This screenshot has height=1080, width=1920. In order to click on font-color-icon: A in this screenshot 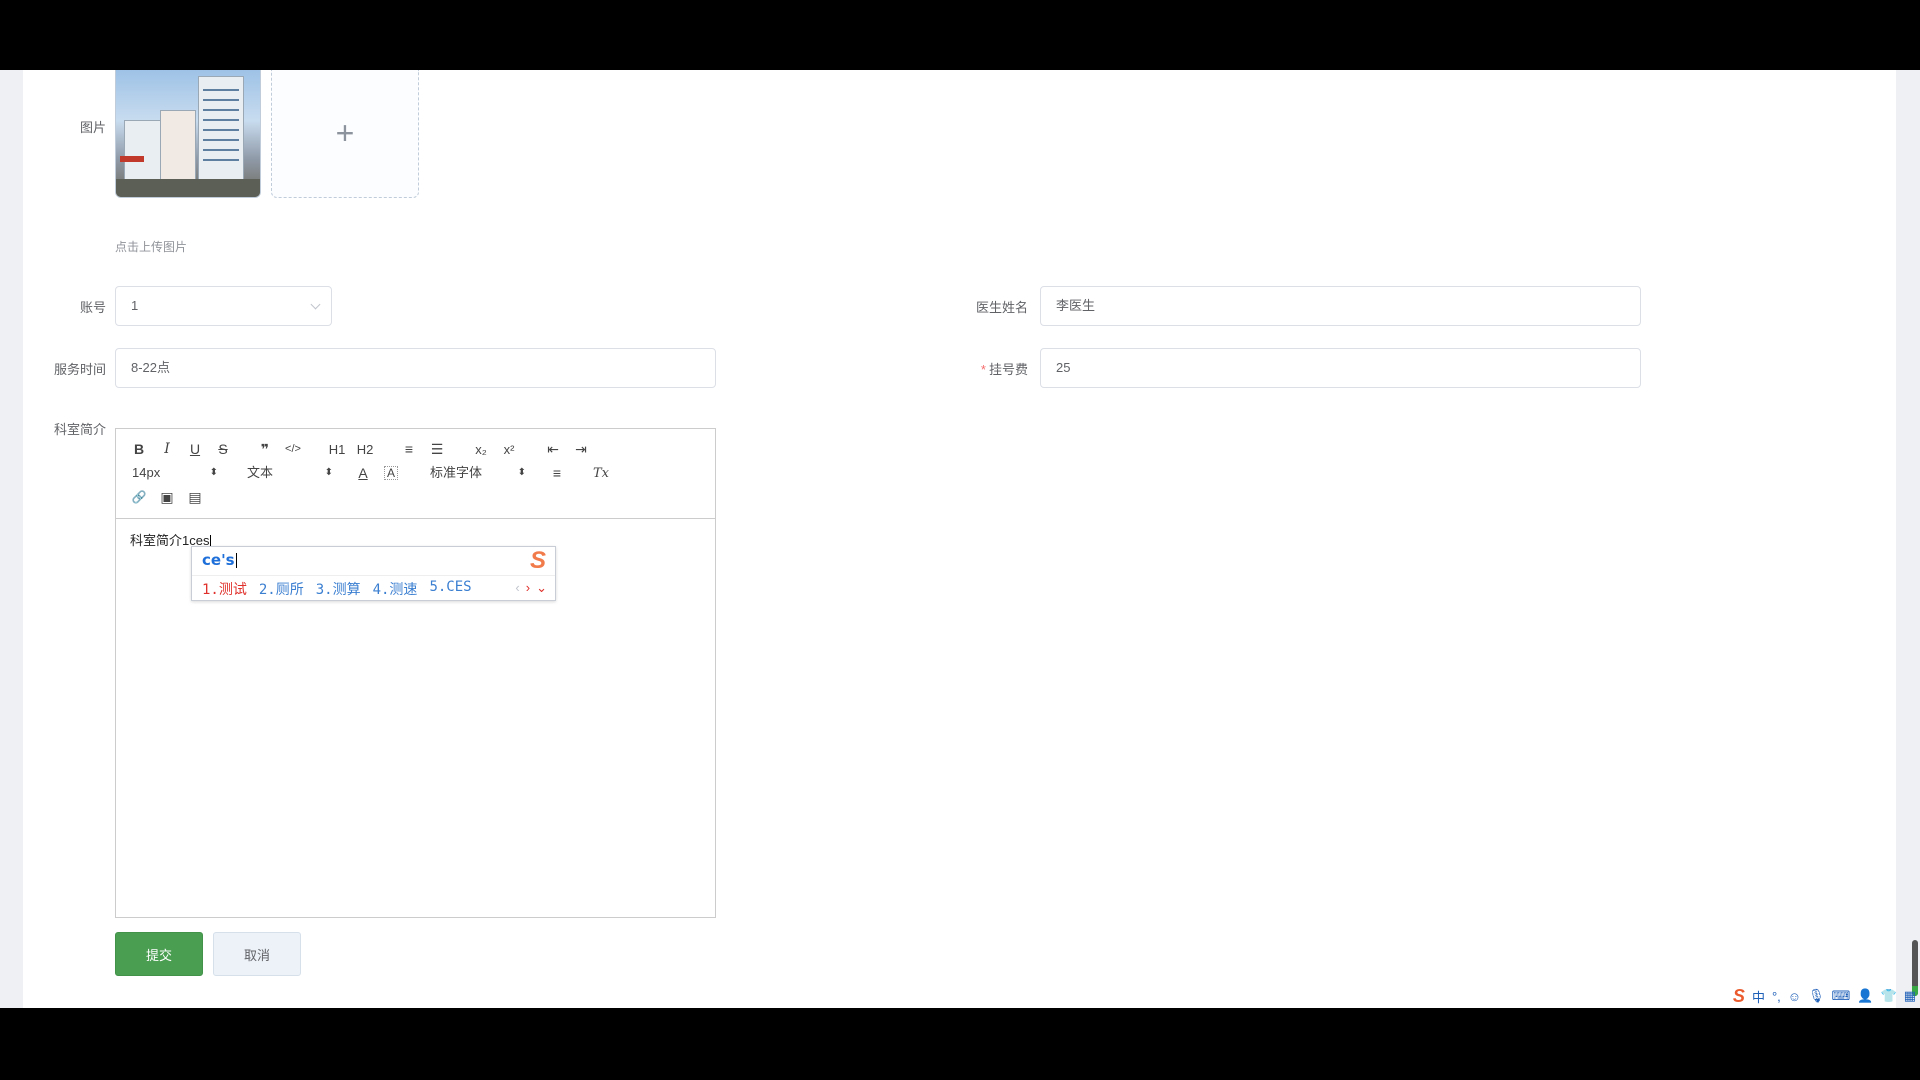, I will do `click(363, 473)`.